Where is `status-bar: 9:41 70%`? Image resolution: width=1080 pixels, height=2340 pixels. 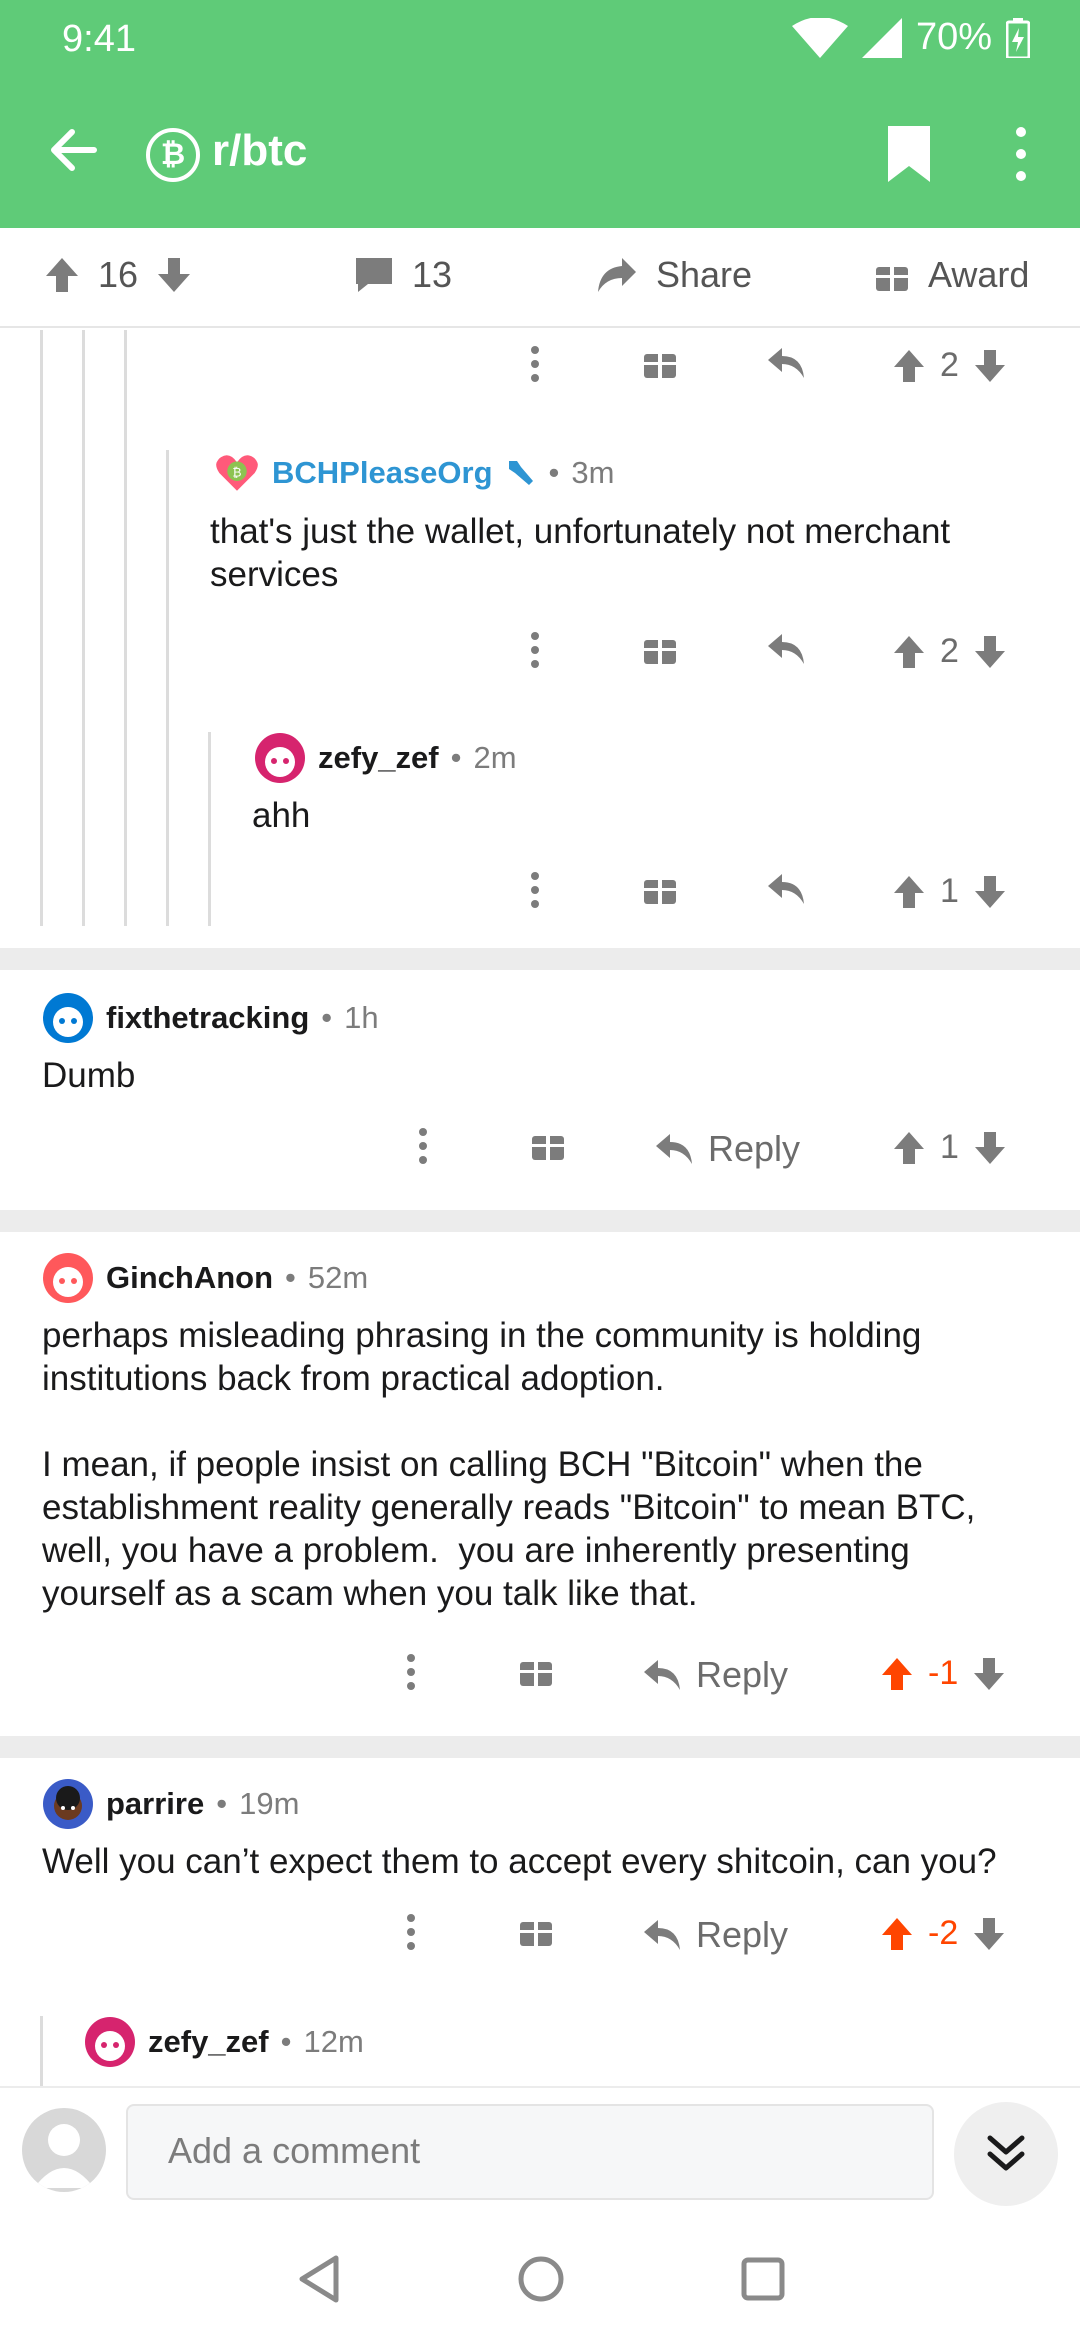 status-bar: 9:41 70% is located at coordinates (540, 40).